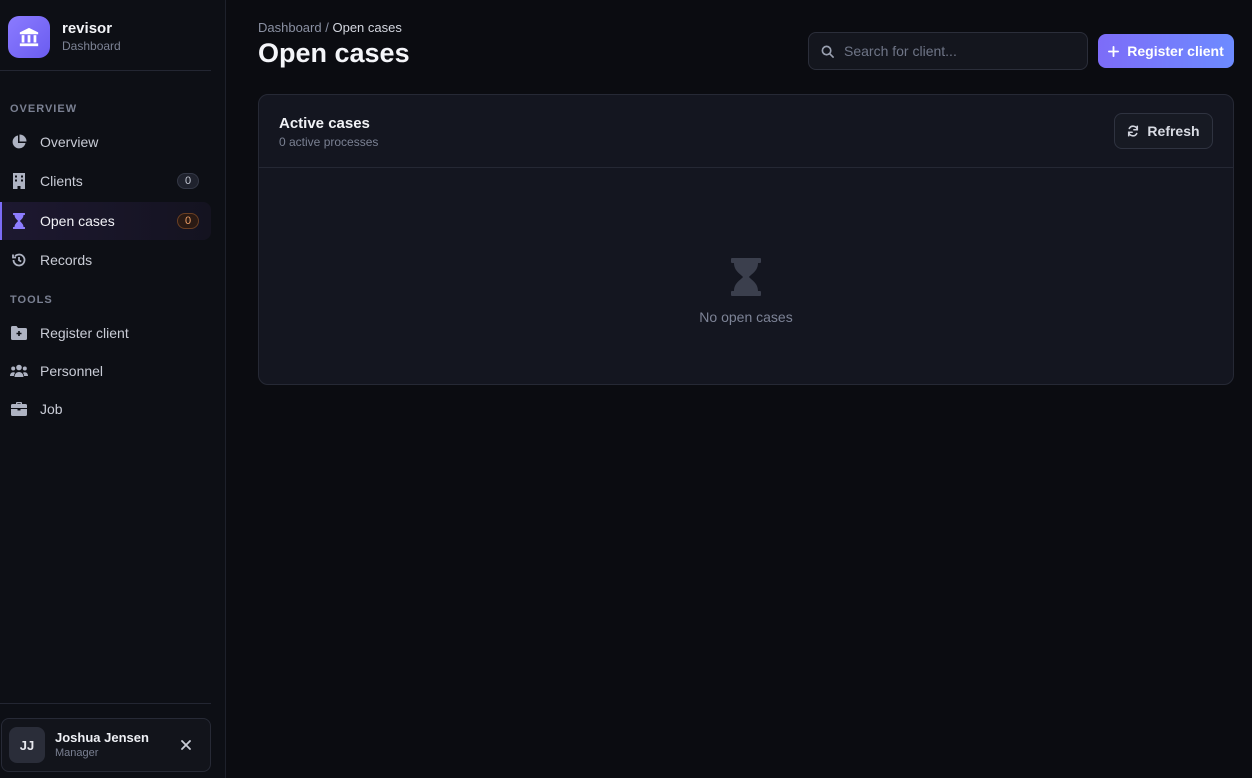 This screenshot has width=1252, height=778. I want to click on search-box, so click(948, 51).